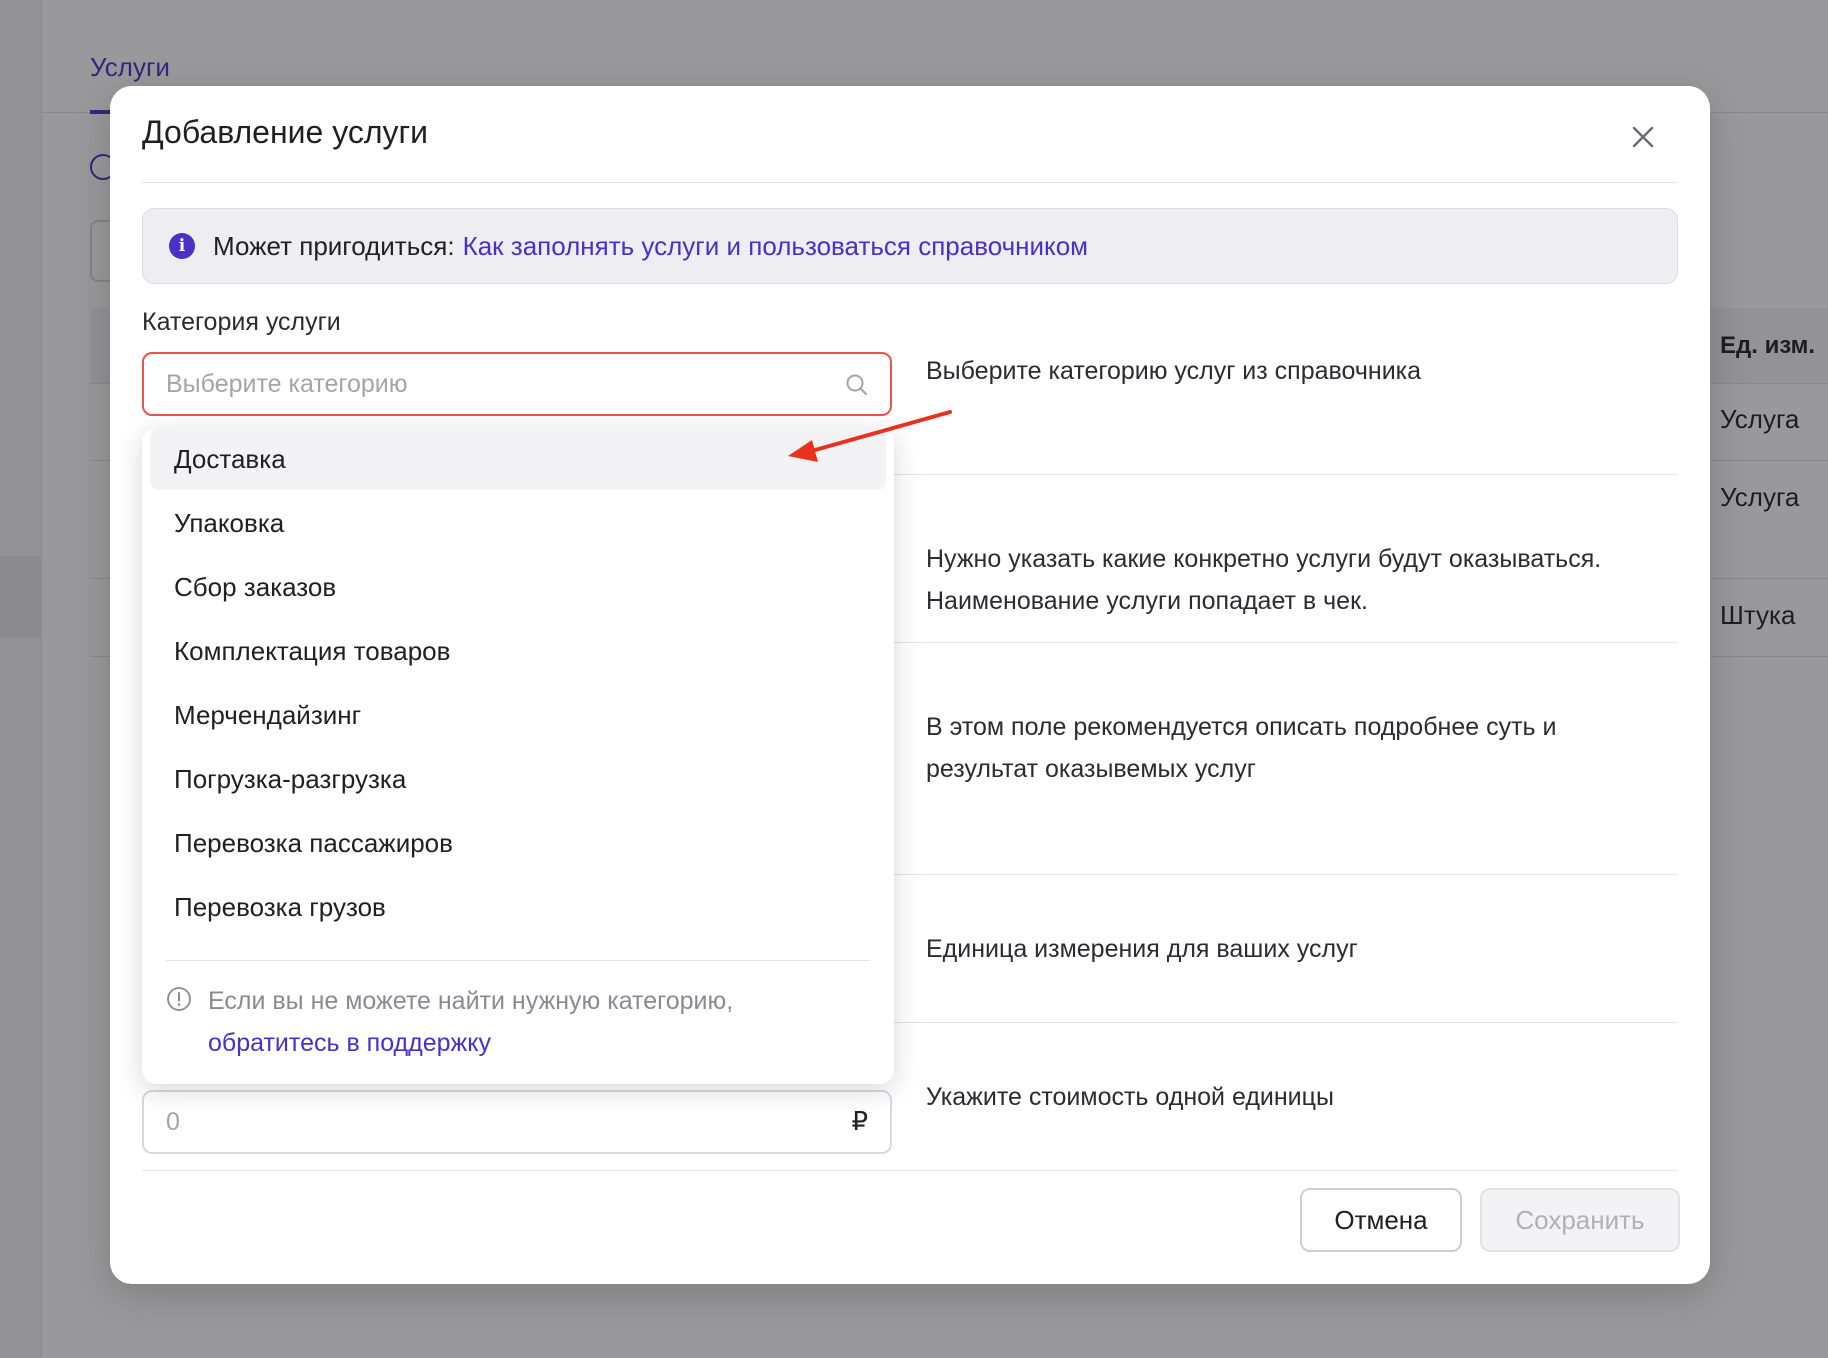  I want to click on price-input: 0 ₽, so click(517, 1122).